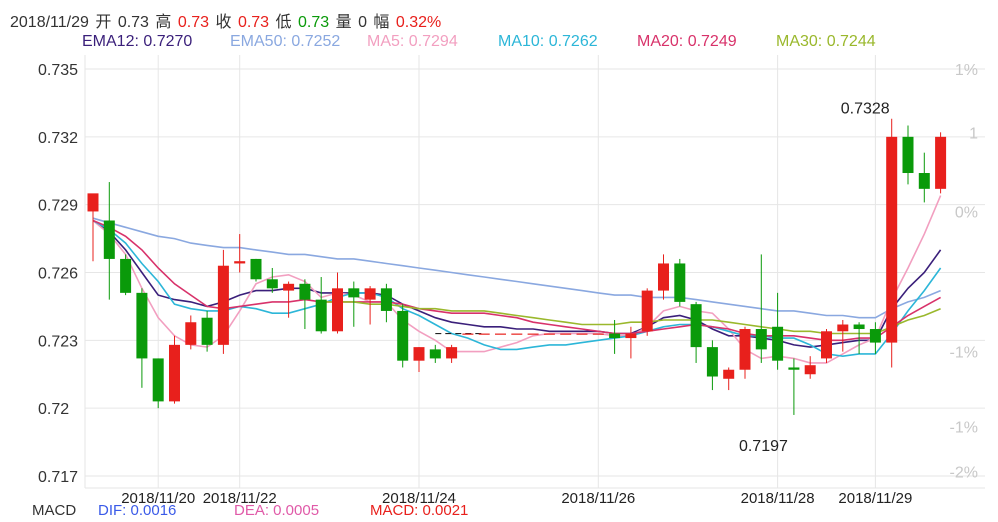 The width and height of the screenshot is (998, 522). What do you see at coordinates (58, 138) in the screenshot?
I see `y-tick-label: 0.732` at bounding box center [58, 138].